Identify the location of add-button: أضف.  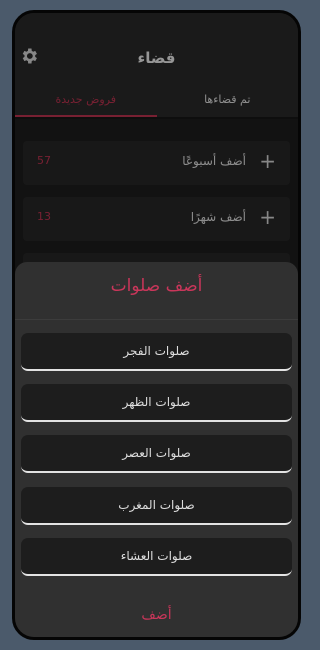
(156, 615).